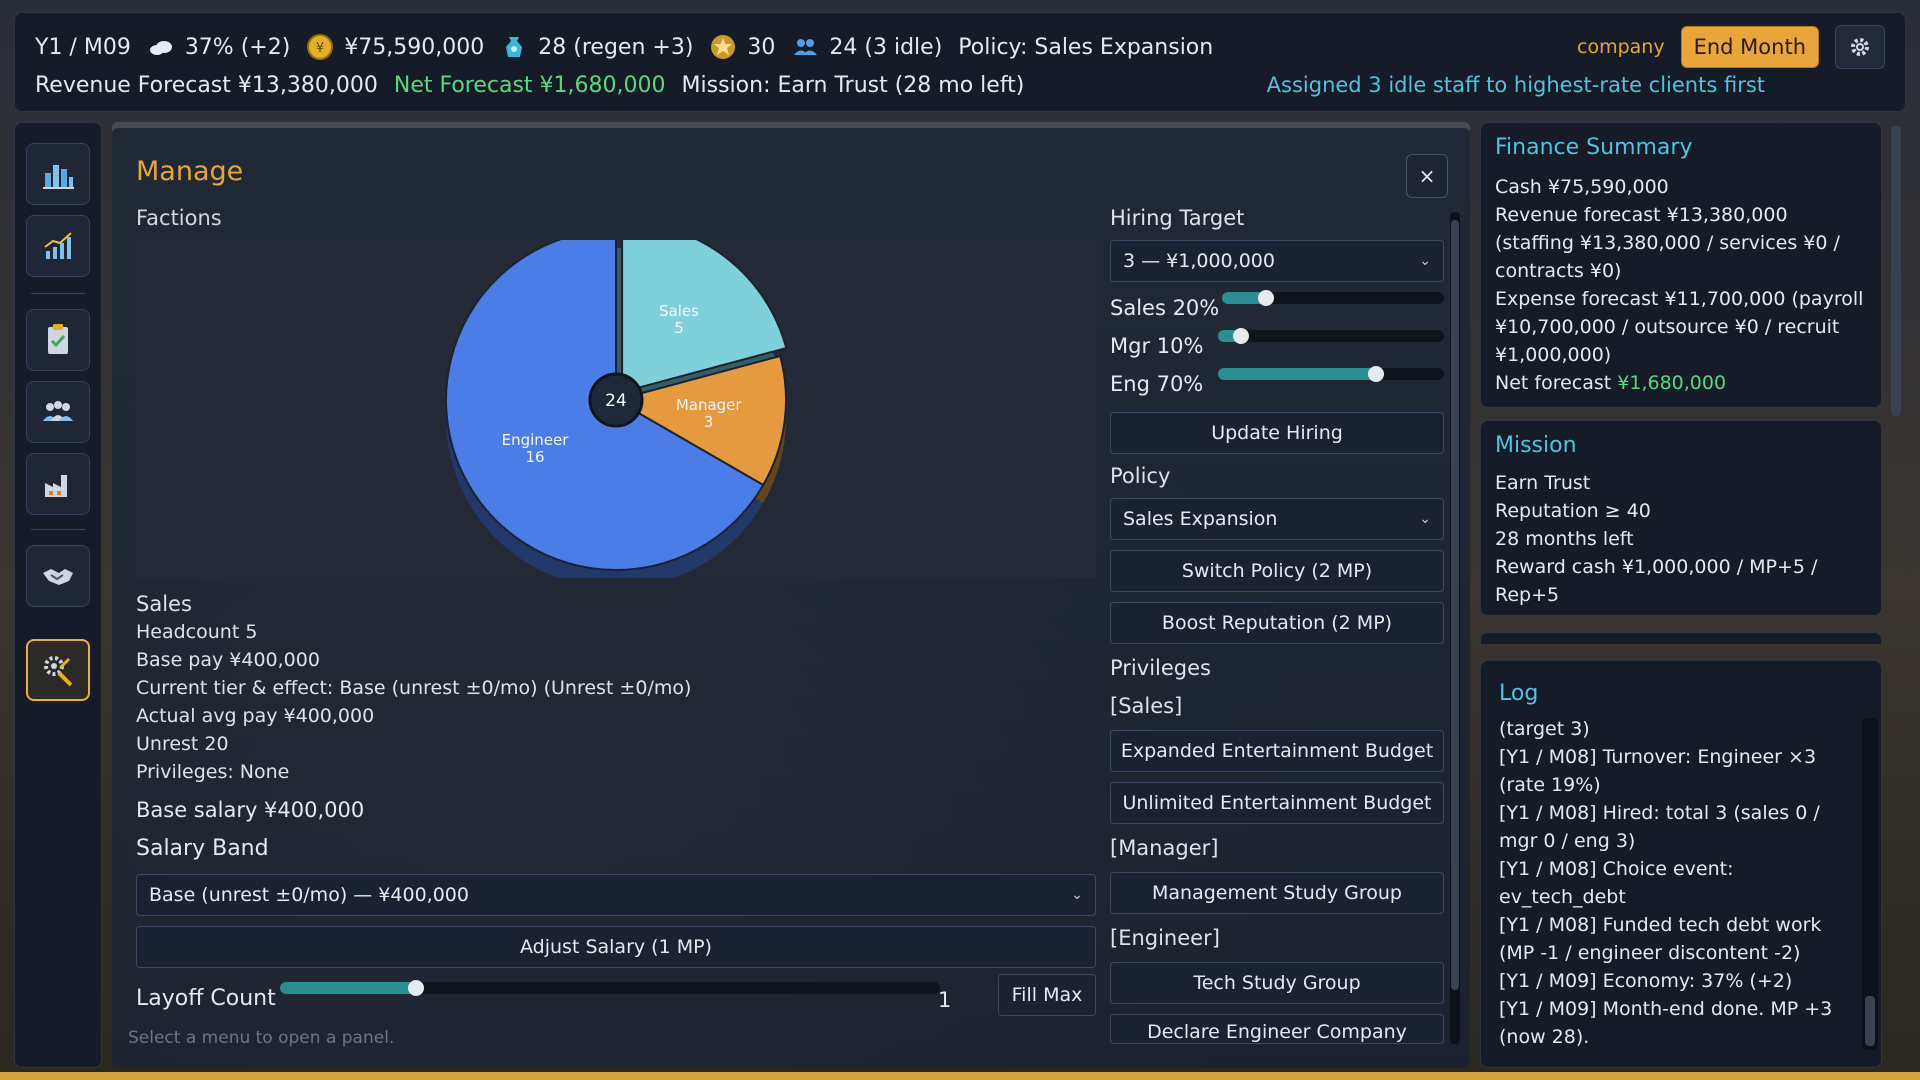  Describe the element at coordinates (1425, 519) in the screenshot. I see `chevron-down-icon: ⌄` at that location.